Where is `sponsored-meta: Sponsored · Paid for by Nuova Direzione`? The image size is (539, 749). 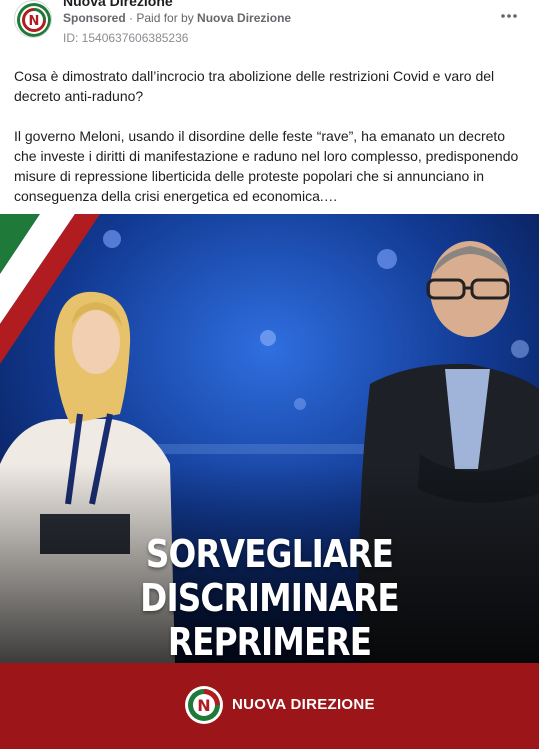 sponsored-meta: Sponsored · Paid for by Nuova Direzione is located at coordinates (177, 18).